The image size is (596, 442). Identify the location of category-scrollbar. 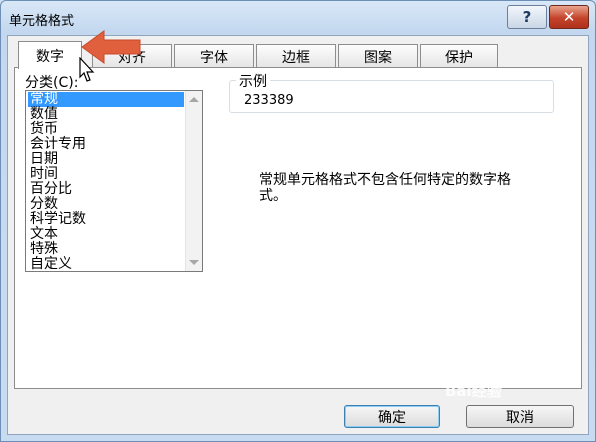
(193, 181).